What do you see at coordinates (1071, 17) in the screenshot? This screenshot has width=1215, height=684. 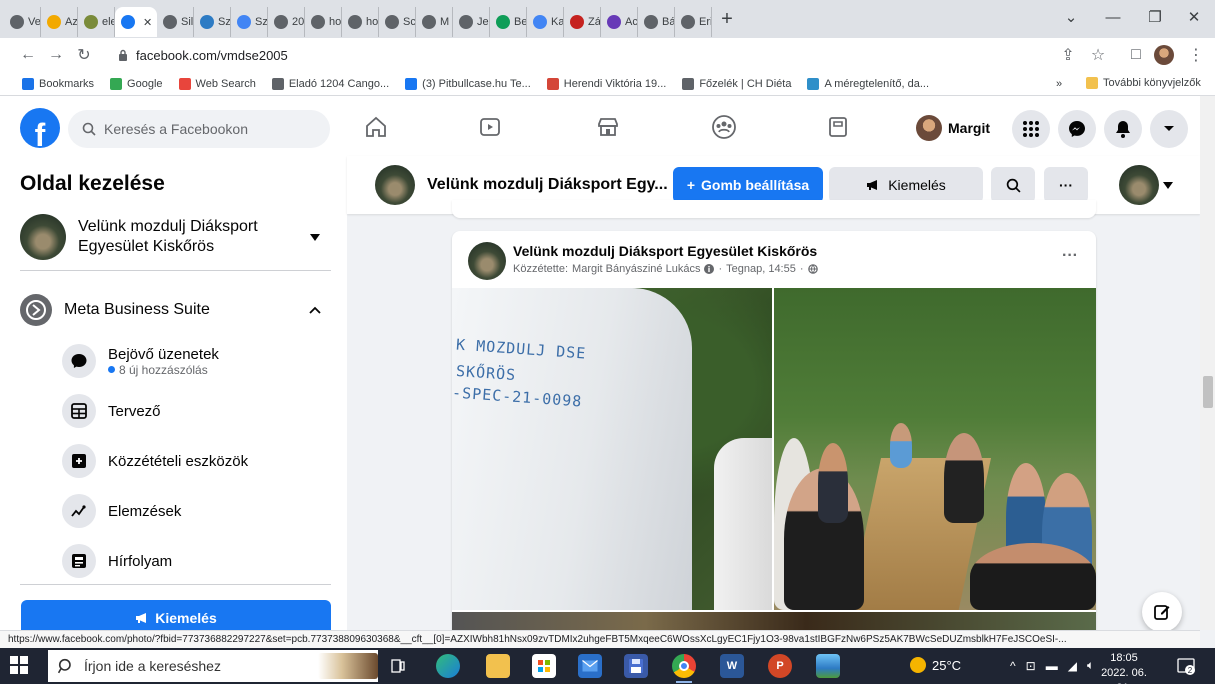 I see `tab-search-icon: ⌄` at bounding box center [1071, 17].